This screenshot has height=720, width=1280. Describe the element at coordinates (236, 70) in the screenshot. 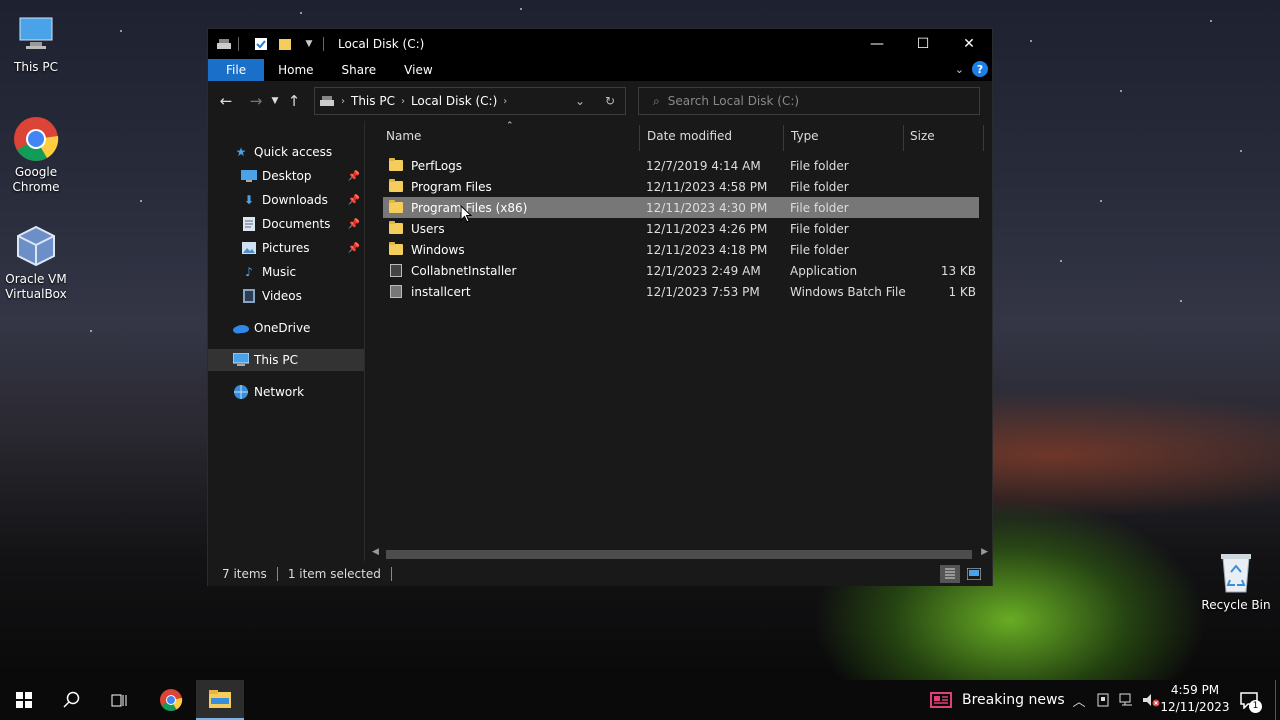

I see `tab-file: File` at that location.